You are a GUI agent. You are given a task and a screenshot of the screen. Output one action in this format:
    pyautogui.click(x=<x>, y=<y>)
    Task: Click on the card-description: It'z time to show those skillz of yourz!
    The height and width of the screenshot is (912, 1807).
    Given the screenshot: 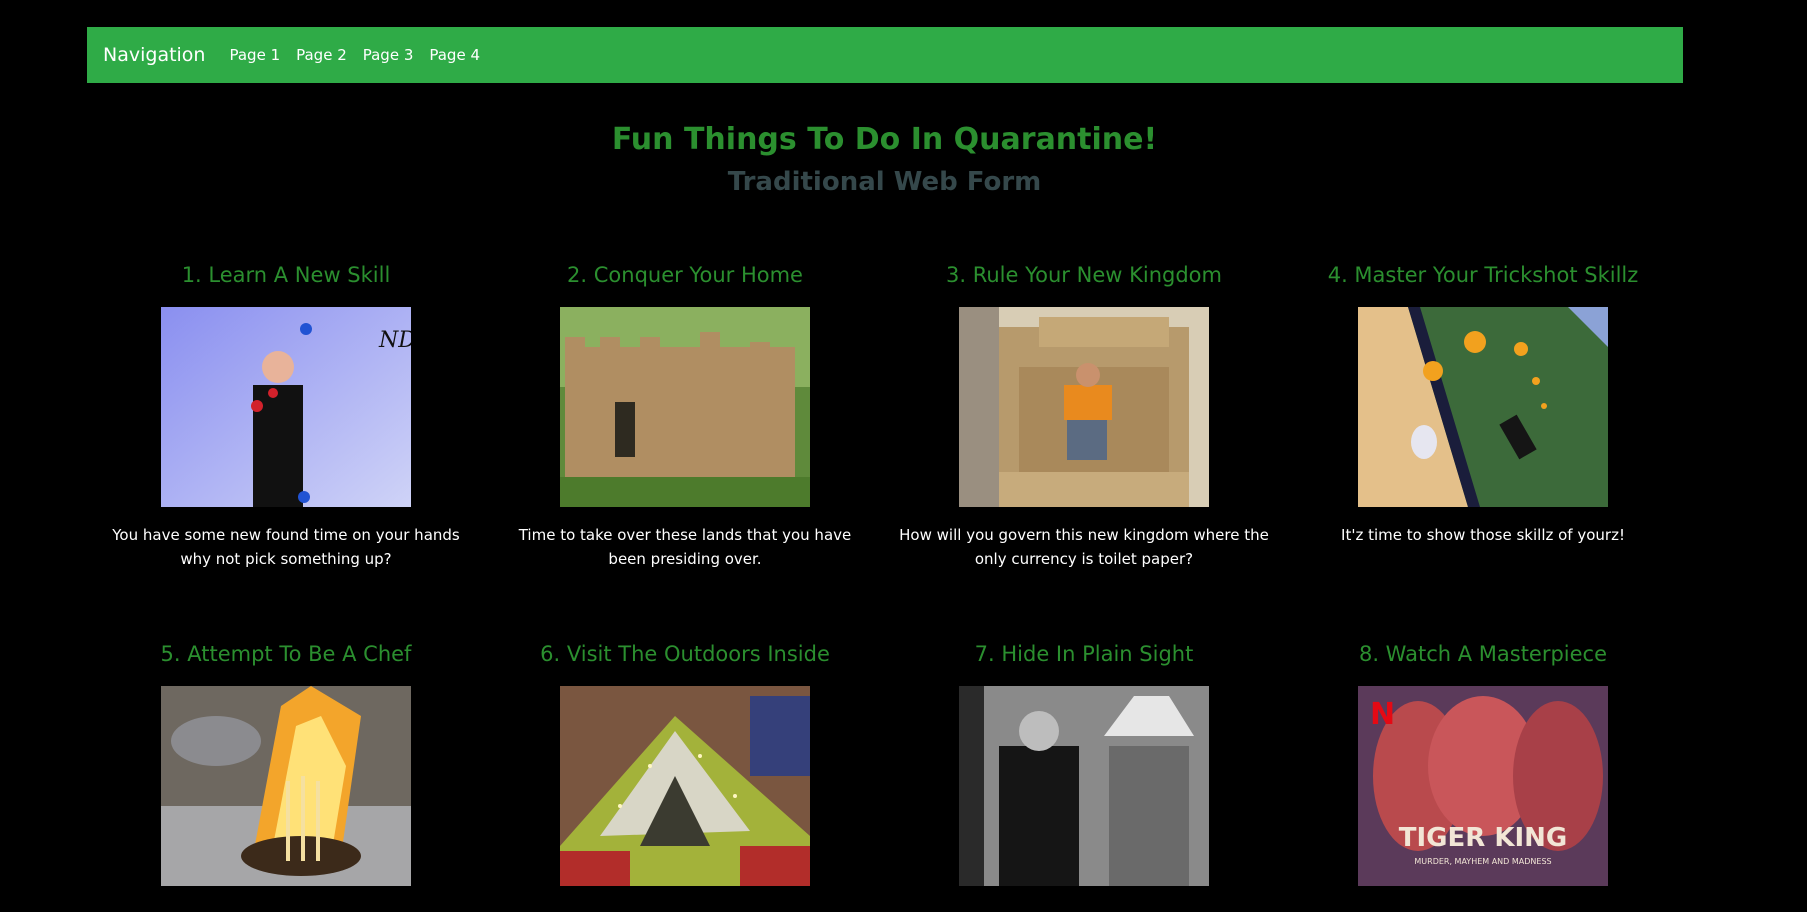 What is the action you would take?
    pyautogui.click(x=1483, y=535)
    